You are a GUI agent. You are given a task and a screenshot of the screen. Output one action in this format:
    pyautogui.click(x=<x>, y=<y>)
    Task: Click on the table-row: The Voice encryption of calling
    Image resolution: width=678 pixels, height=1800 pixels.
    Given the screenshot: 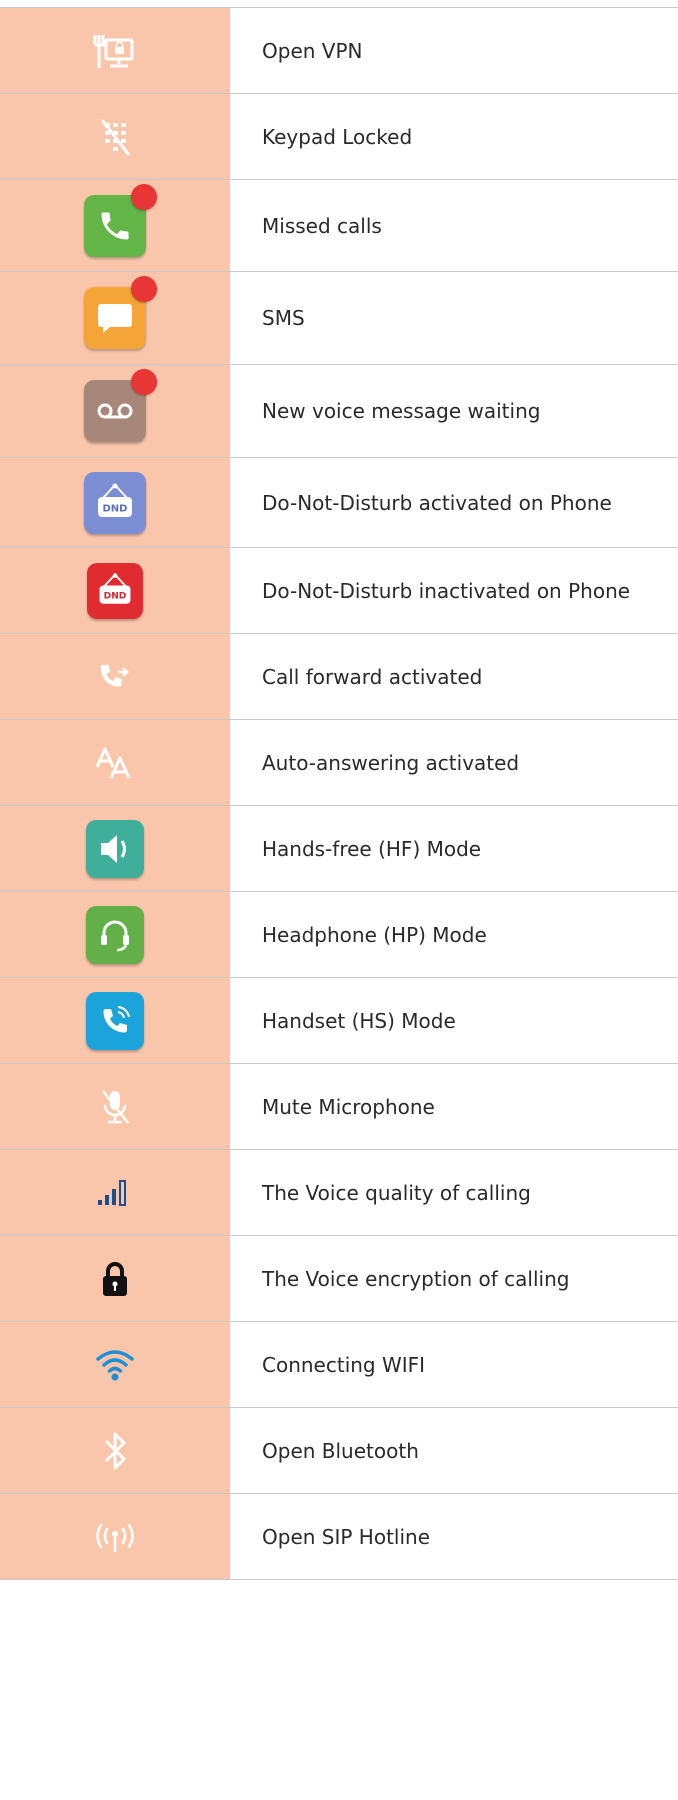 What is the action you would take?
    pyautogui.click(x=339, y=1279)
    